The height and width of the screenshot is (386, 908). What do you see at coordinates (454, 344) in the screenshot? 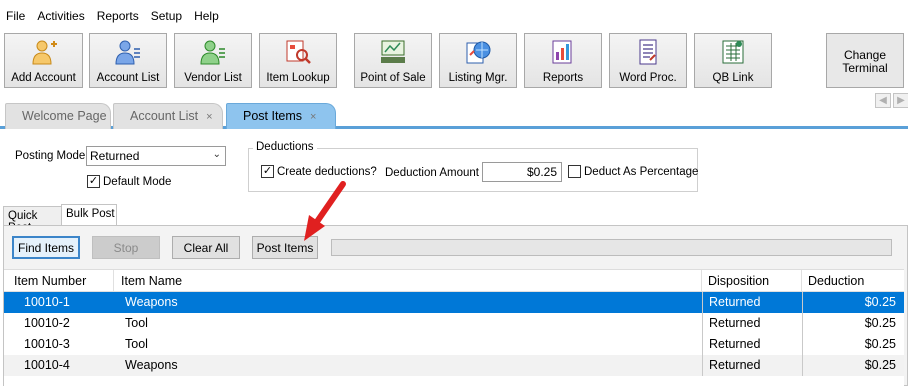
I see `table-row: 10010-3 Tool Returned $0.25` at bounding box center [454, 344].